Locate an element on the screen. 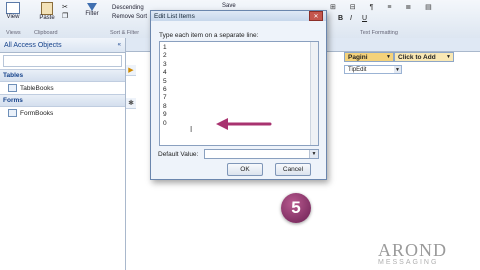  record-selector-new: ✱ is located at coordinates (131, 103).